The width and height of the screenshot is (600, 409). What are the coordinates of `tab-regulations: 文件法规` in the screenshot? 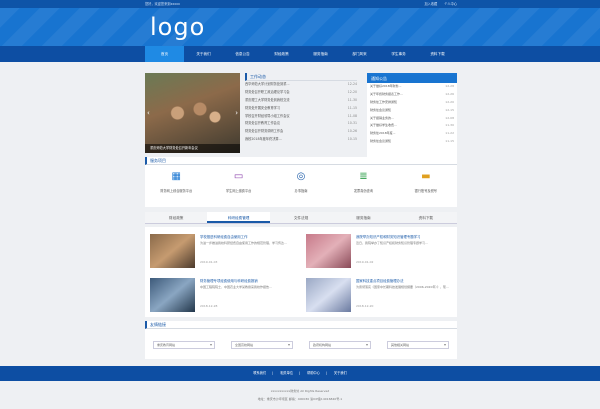 It's located at (301, 217).